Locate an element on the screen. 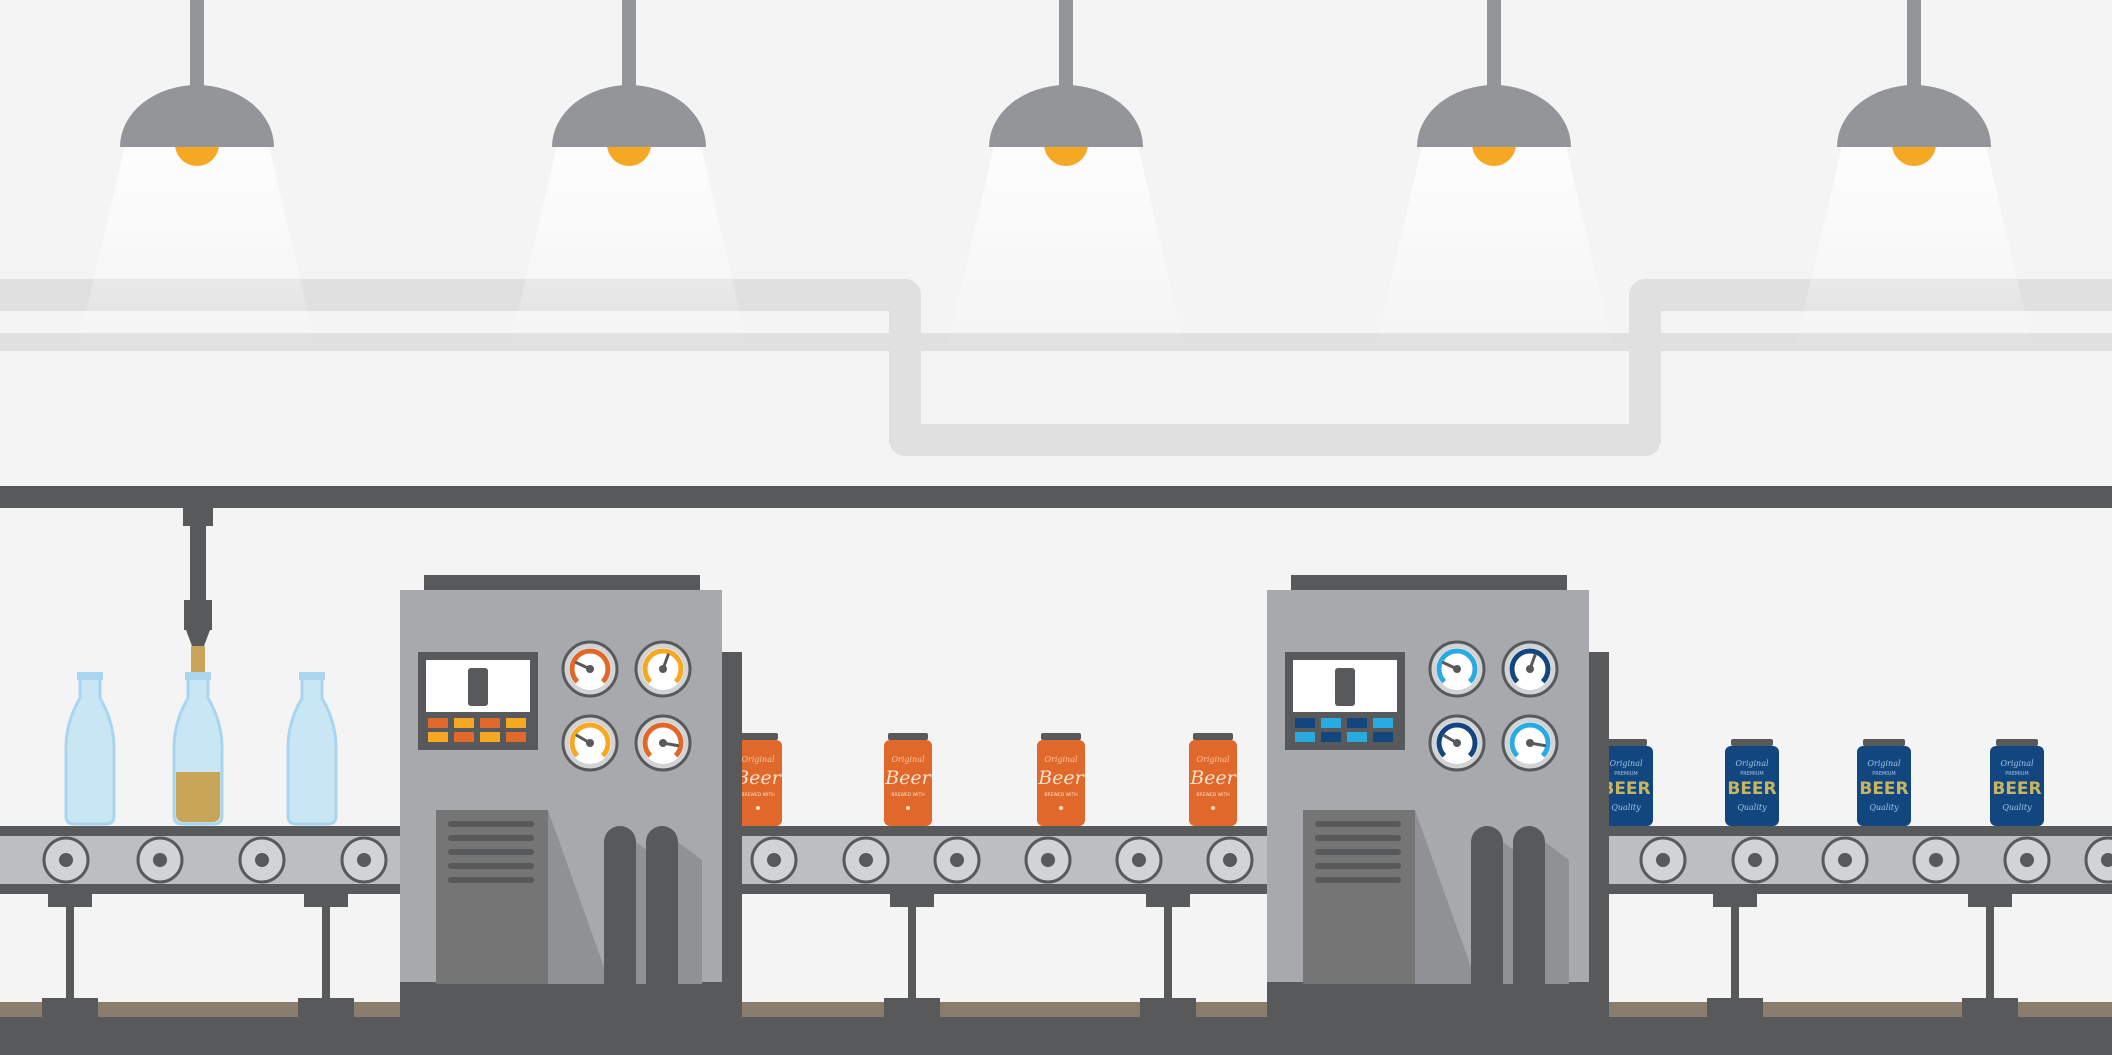 The height and width of the screenshot is (1055, 2112). screen-can-icon is located at coordinates (1345, 687).